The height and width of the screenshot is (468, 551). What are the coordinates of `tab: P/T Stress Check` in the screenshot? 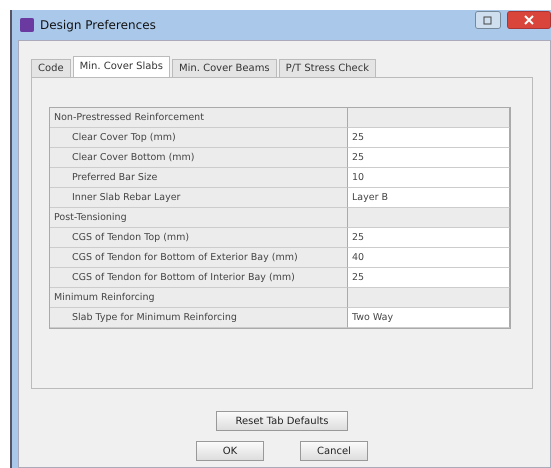 It's located at (327, 68).